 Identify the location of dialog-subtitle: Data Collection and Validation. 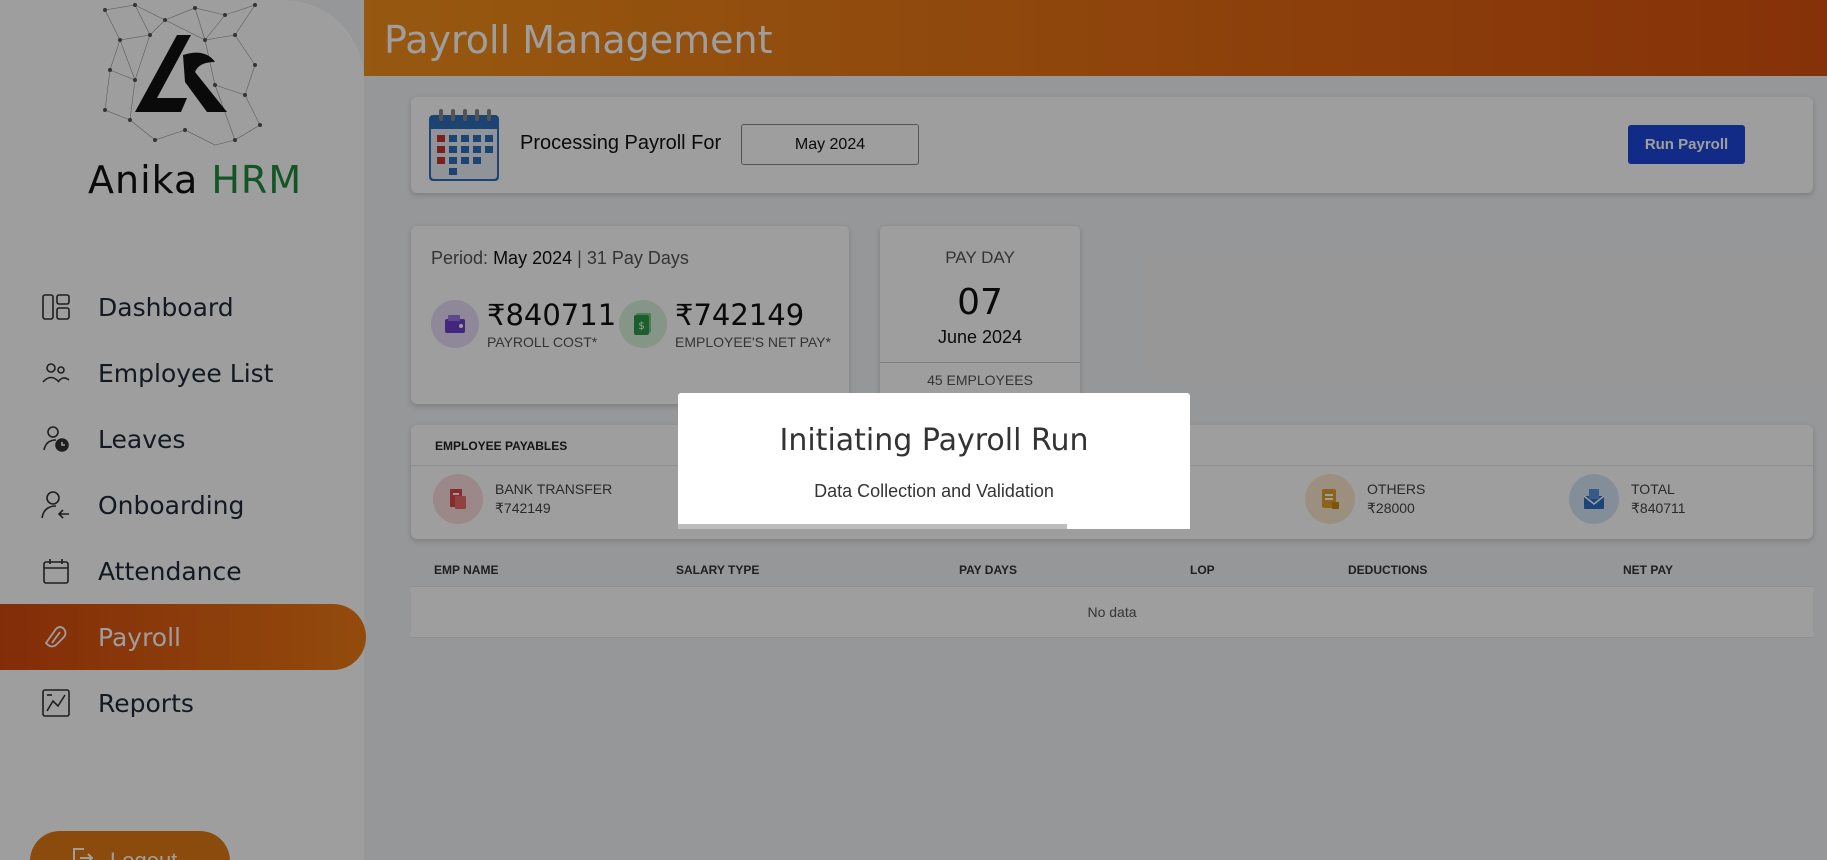
(934, 491).